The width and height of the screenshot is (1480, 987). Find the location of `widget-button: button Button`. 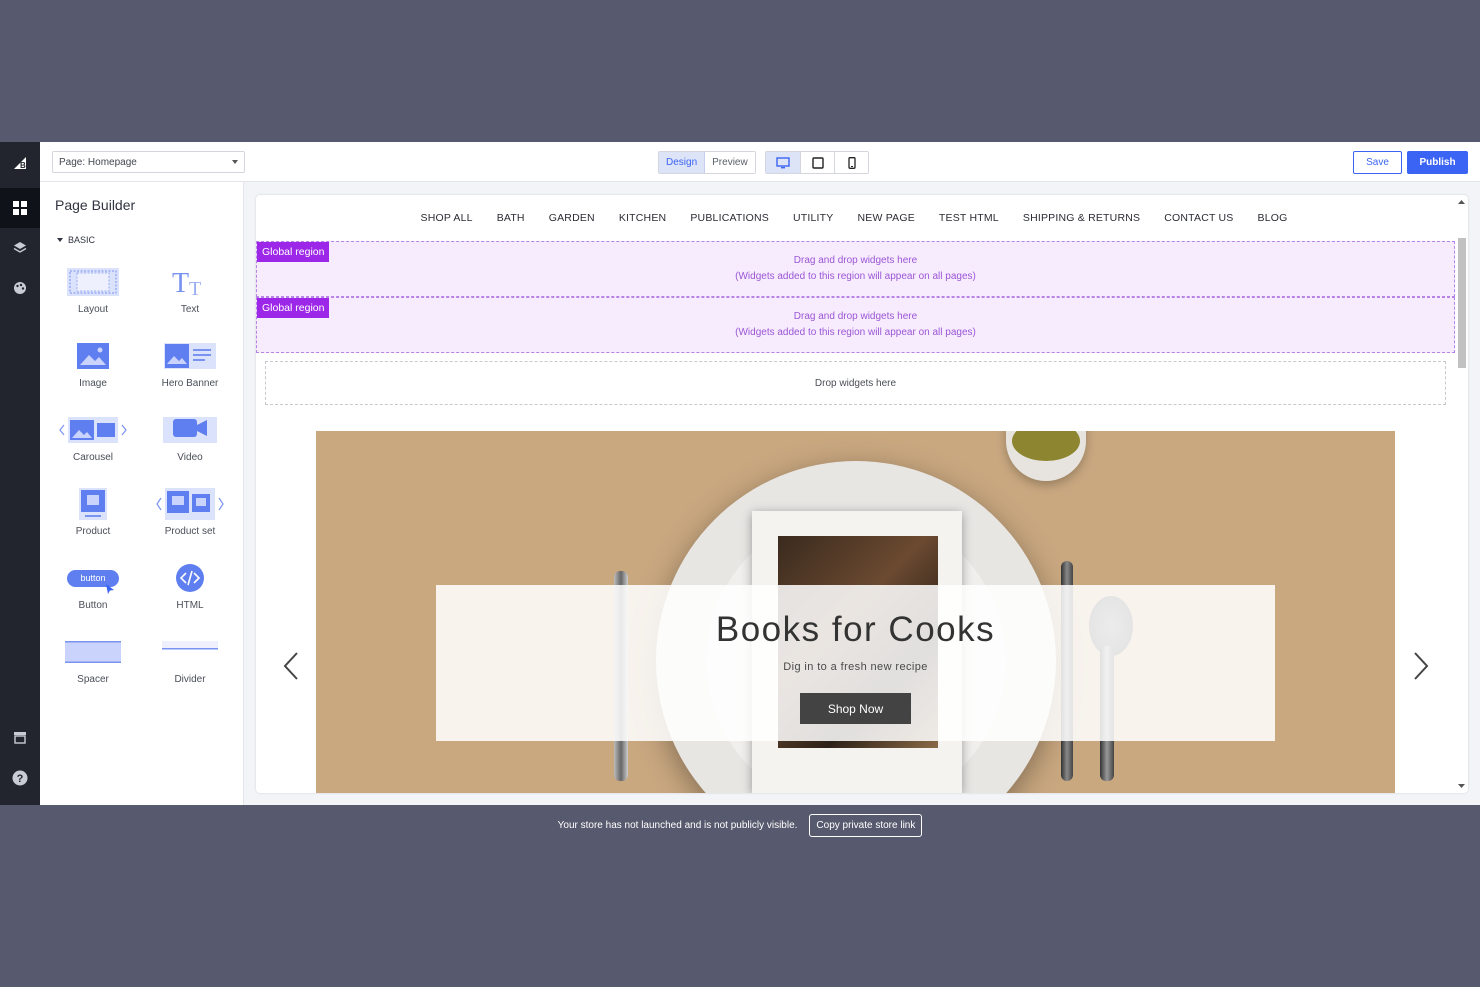

widget-button: button Button is located at coordinates (93, 588).